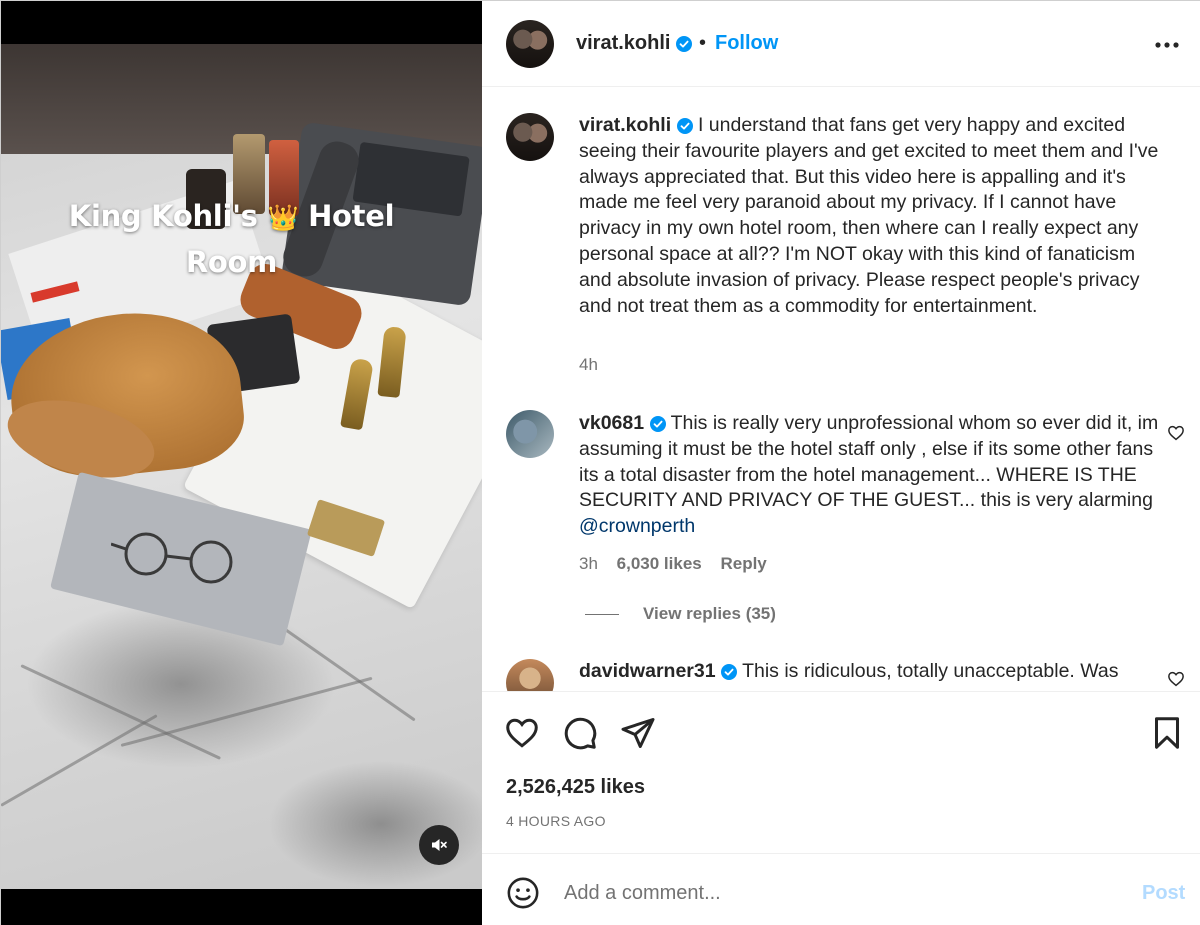 The width and height of the screenshot is (1200, 925). I want to click on add-comment-bar: Post, so click(841, 889).